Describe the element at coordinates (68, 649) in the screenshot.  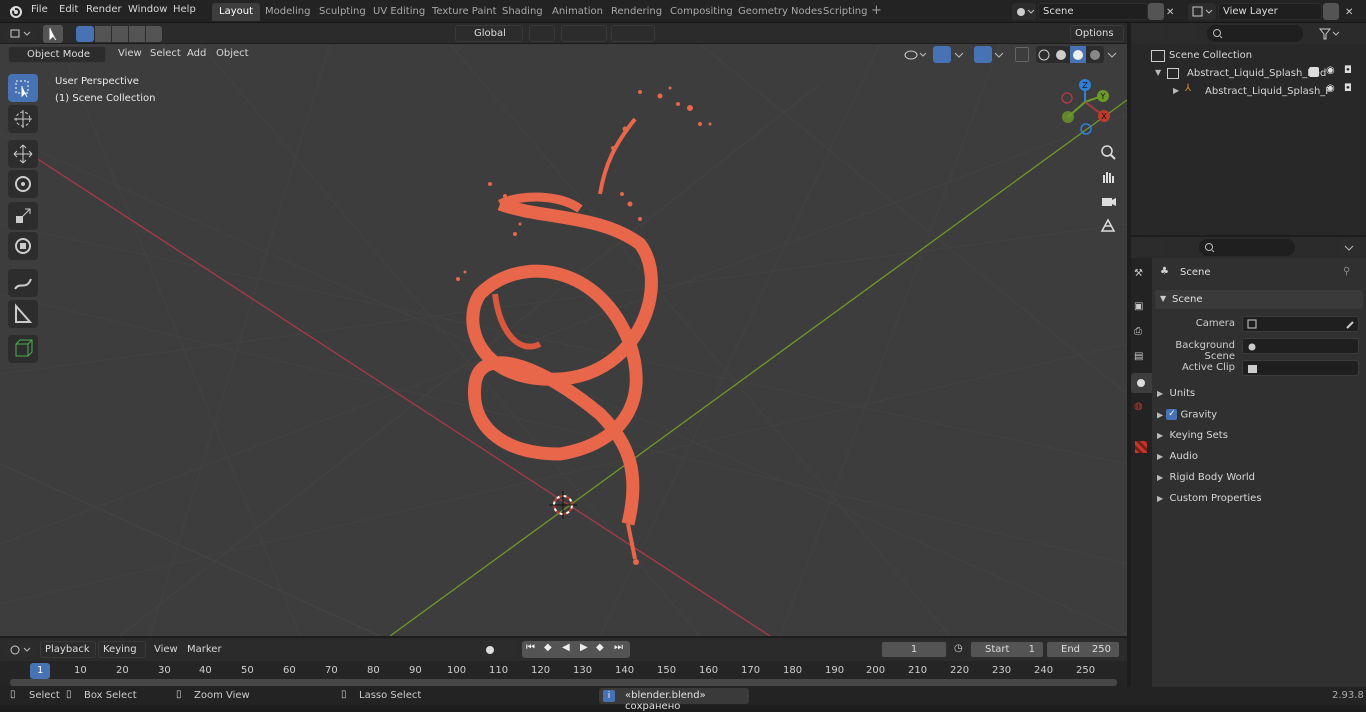
I see `playback-menu: Playback` at that location.